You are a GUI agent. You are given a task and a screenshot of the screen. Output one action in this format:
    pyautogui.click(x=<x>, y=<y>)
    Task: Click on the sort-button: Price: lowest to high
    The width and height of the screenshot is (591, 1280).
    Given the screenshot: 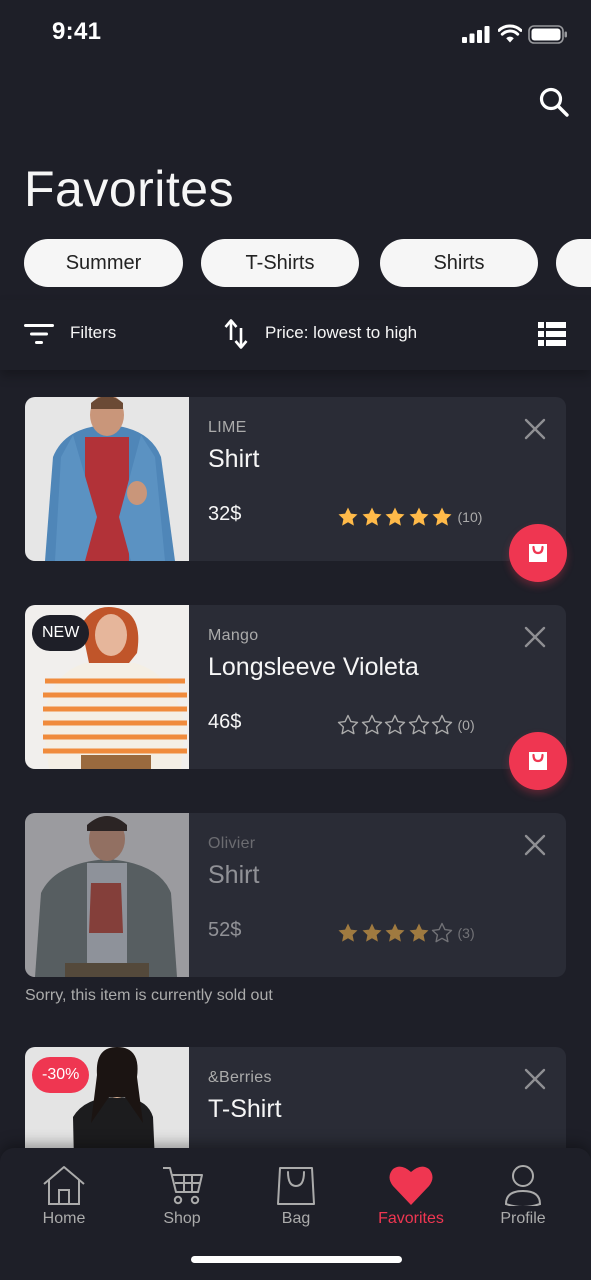 What is the action you would take?
    pyautogui.click(x=341, y=333)
    